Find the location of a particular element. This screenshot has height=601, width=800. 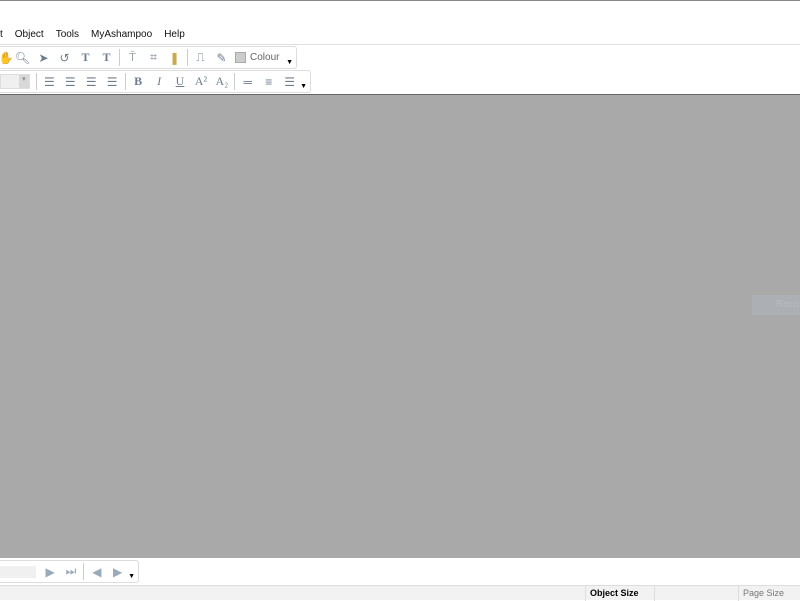

page-number-field is located at coordinates (18, 571).